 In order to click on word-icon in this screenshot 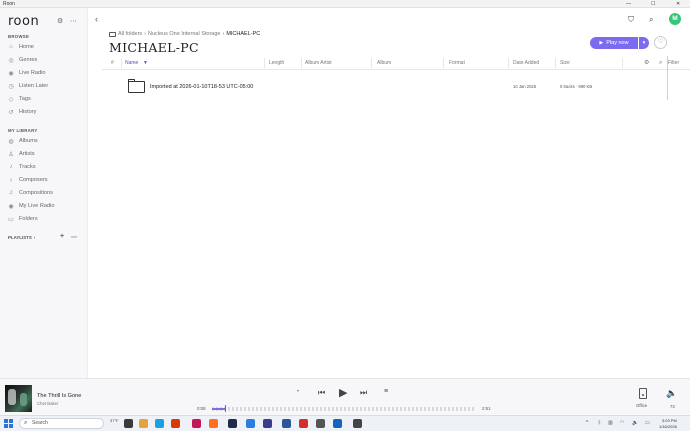, I will do `click(286, 423)`.